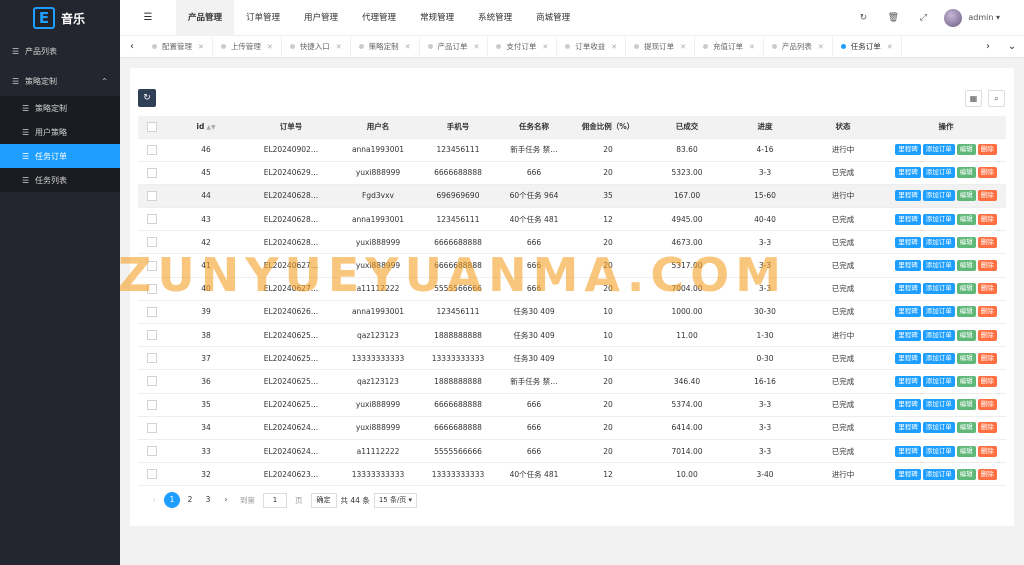 The image size is (1024, 565). Describe the element at coordinates (247, 46) in the screenshot. I see `tab-upload: 上传管理 ✕` at that location.